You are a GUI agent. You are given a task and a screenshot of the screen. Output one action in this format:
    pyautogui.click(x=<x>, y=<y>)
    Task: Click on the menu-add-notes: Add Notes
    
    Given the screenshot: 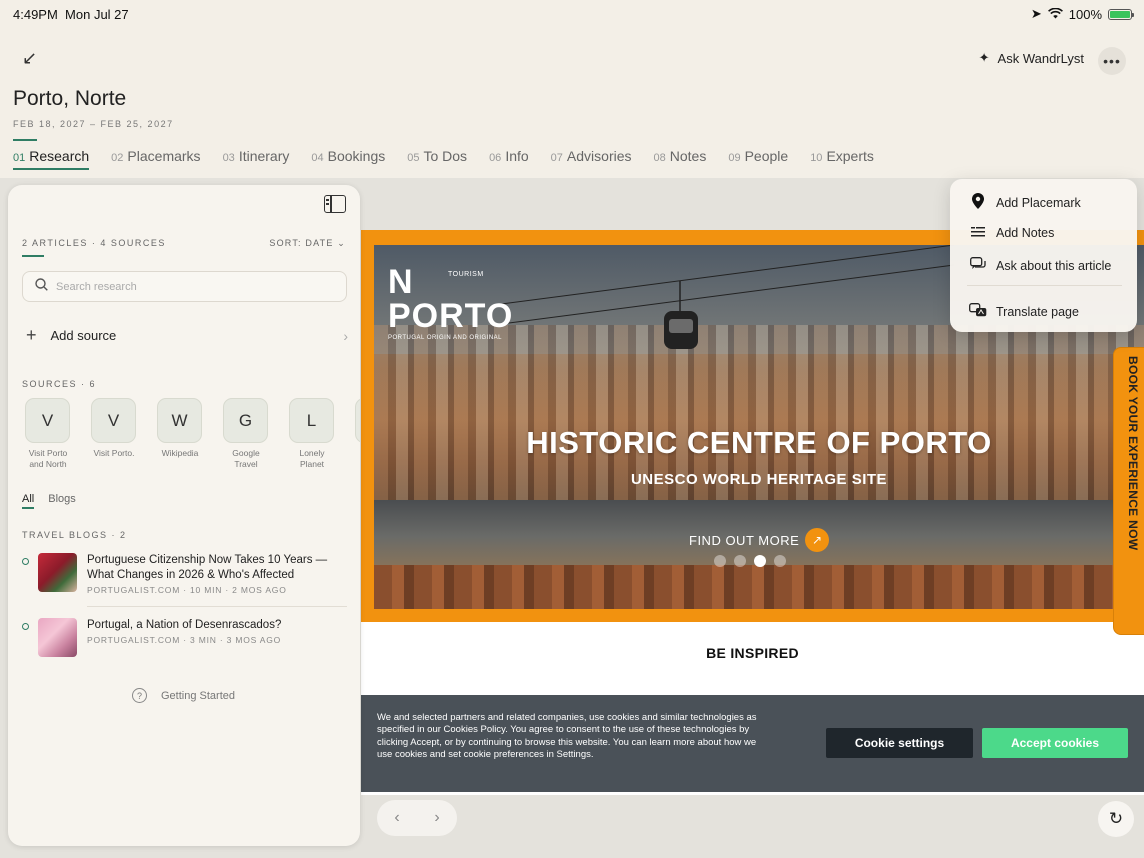 What is the action you would take?
    pyautogui.click(x=1011, y=232)
    